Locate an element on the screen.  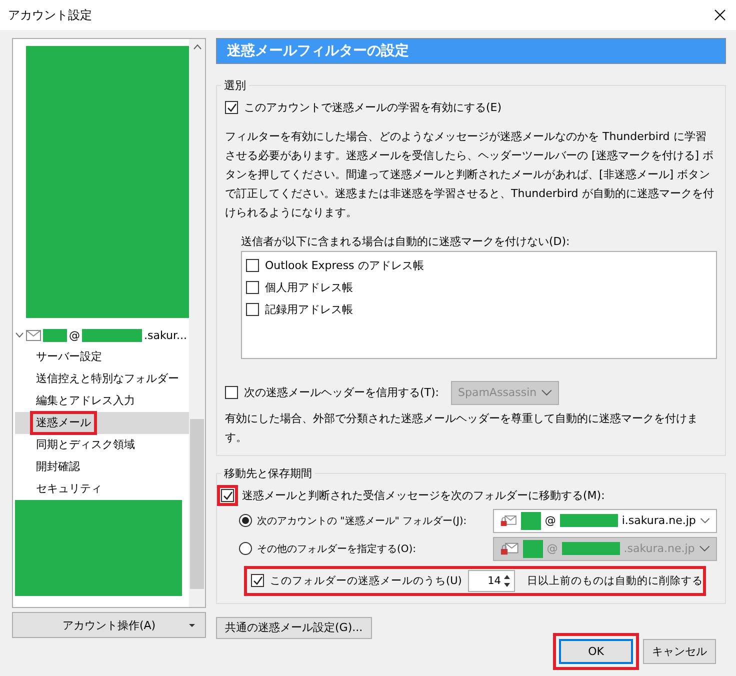
tree-item: サーバー設定 is located at coordinates (102, 357).